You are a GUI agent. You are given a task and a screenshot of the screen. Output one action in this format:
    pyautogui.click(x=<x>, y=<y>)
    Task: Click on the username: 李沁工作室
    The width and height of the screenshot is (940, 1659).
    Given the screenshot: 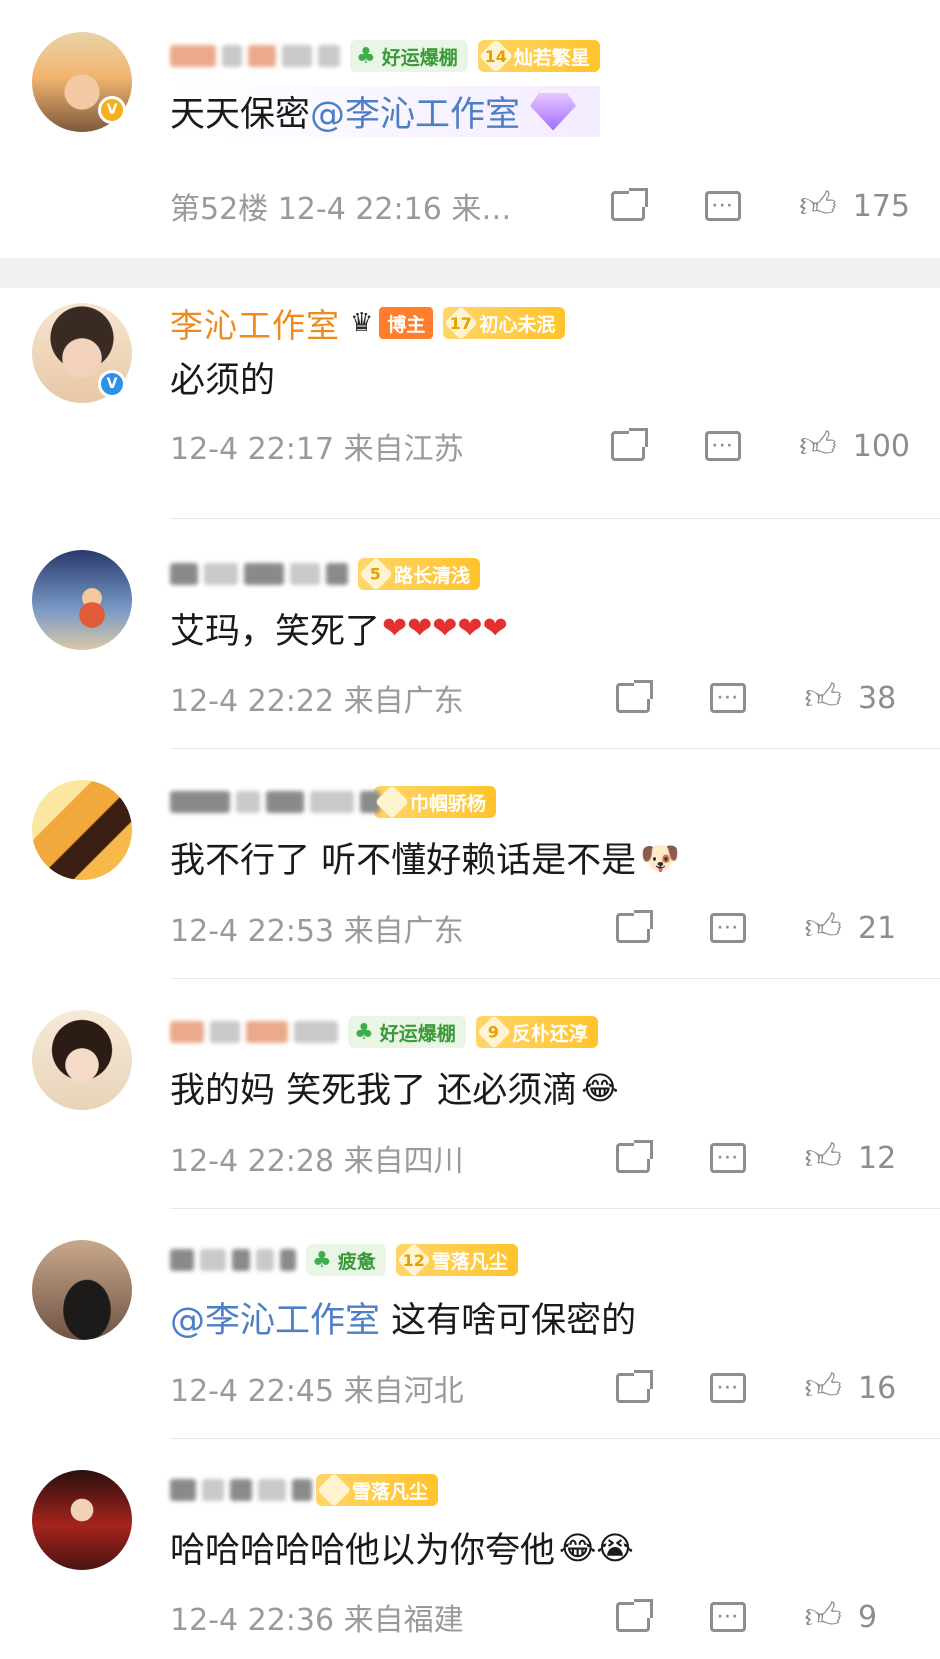 What is the action you would take?
    pyautogui.click(x=255, y=323)
    